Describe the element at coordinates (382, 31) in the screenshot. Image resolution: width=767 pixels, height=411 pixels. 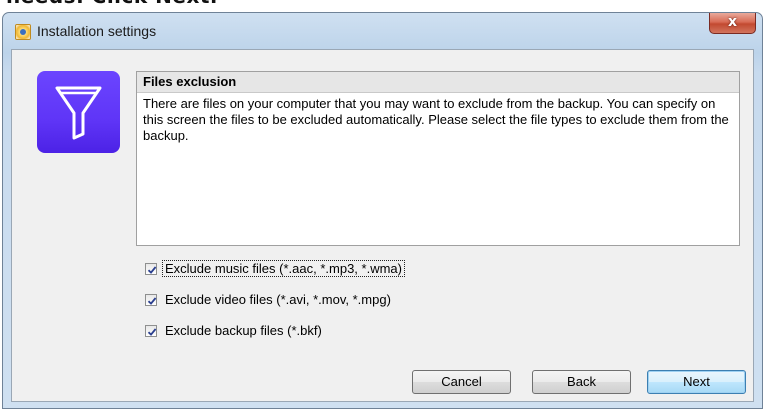
I see `title-bar: Installation settings x` at that location.